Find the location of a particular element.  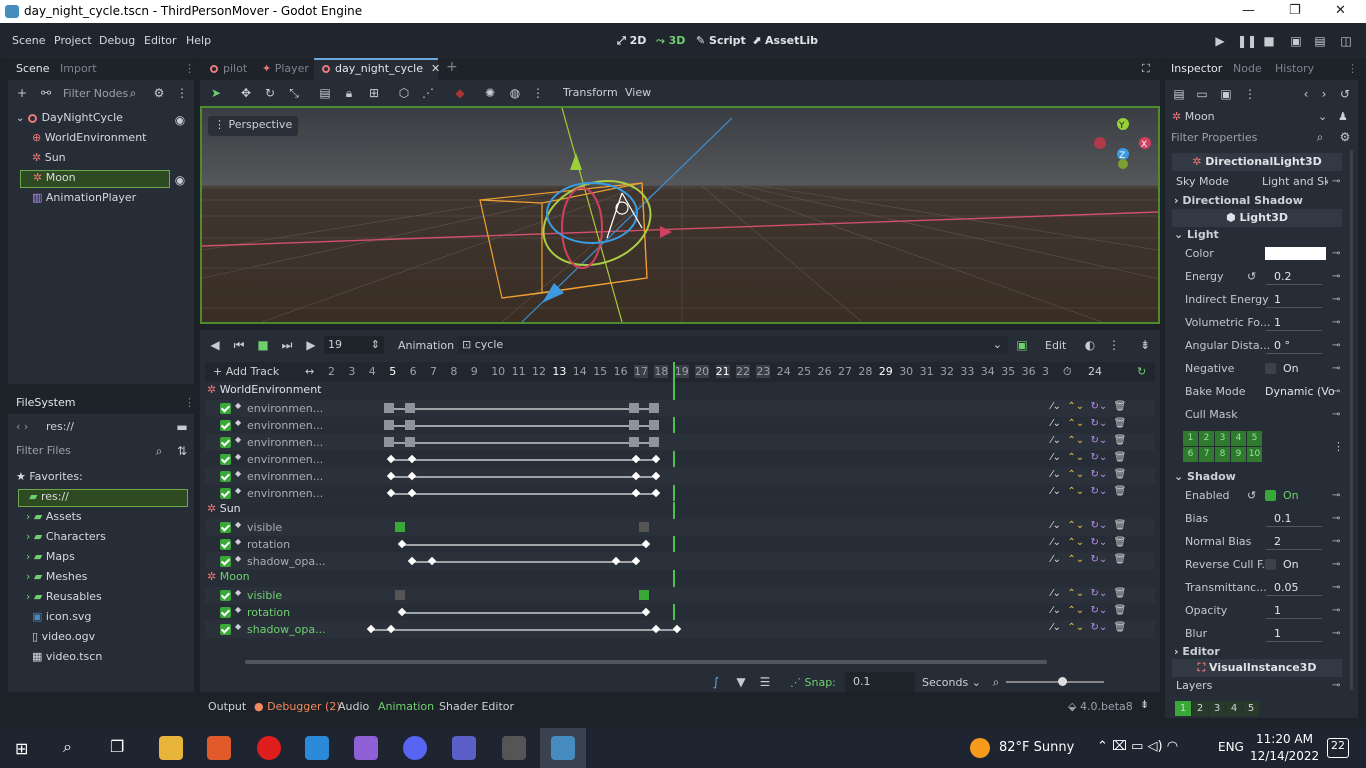

autoplay-icon: ▣ is located at coordinates (1022, 345).